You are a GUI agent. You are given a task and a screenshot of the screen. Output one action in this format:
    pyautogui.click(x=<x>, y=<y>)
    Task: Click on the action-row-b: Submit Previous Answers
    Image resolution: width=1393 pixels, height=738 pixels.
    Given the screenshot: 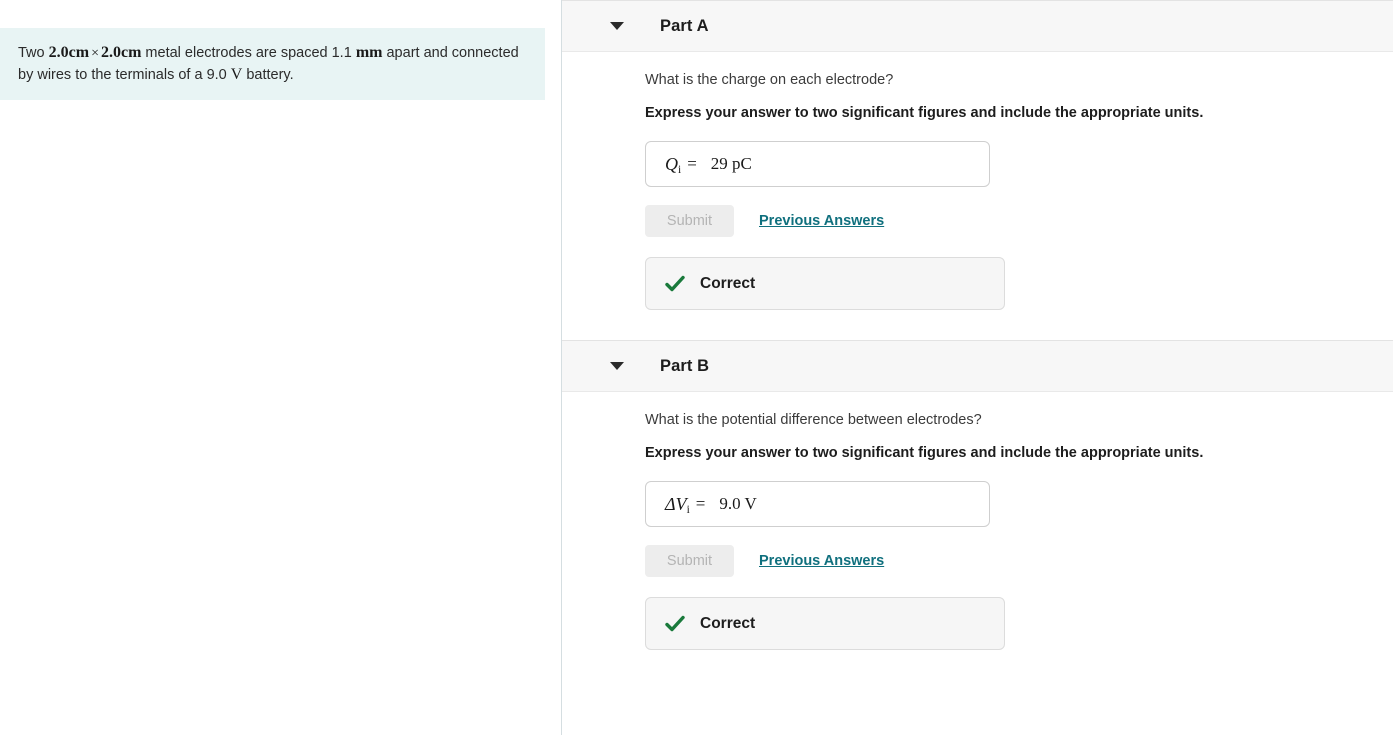 What is the action you would take?
    pyautogui.click(x=1019, y=561)
    